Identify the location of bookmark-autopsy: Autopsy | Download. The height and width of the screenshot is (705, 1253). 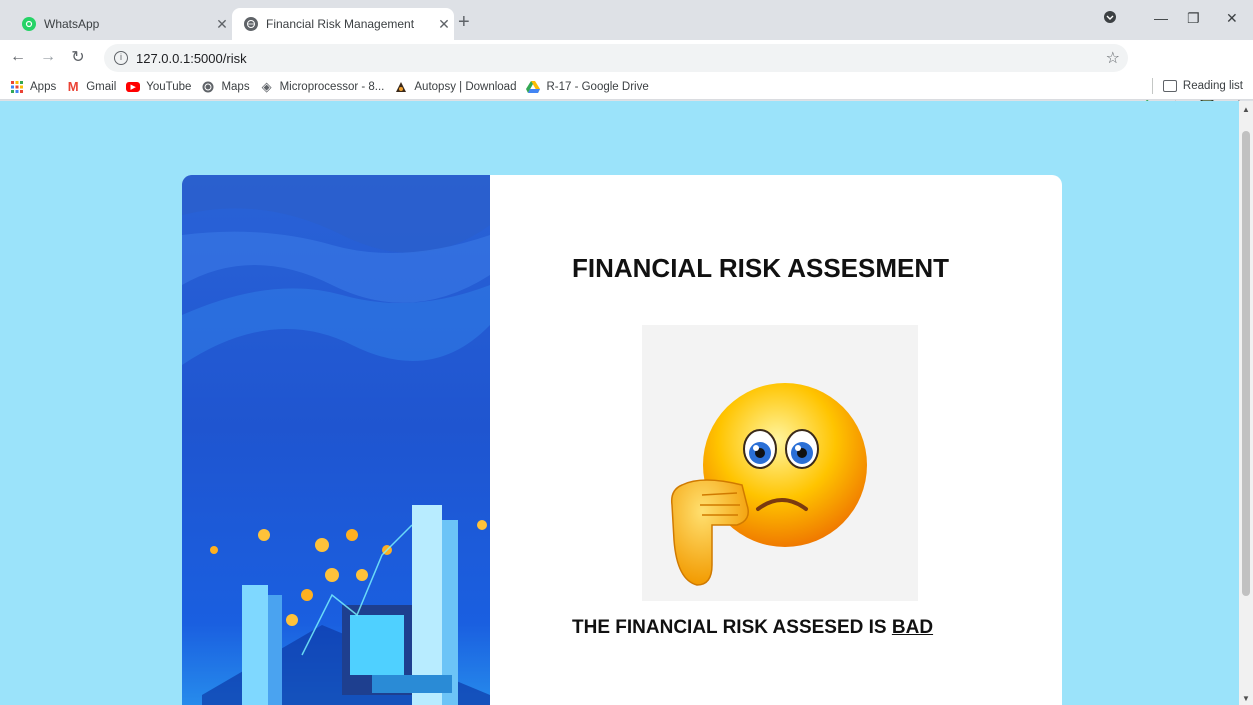
(455, 87).